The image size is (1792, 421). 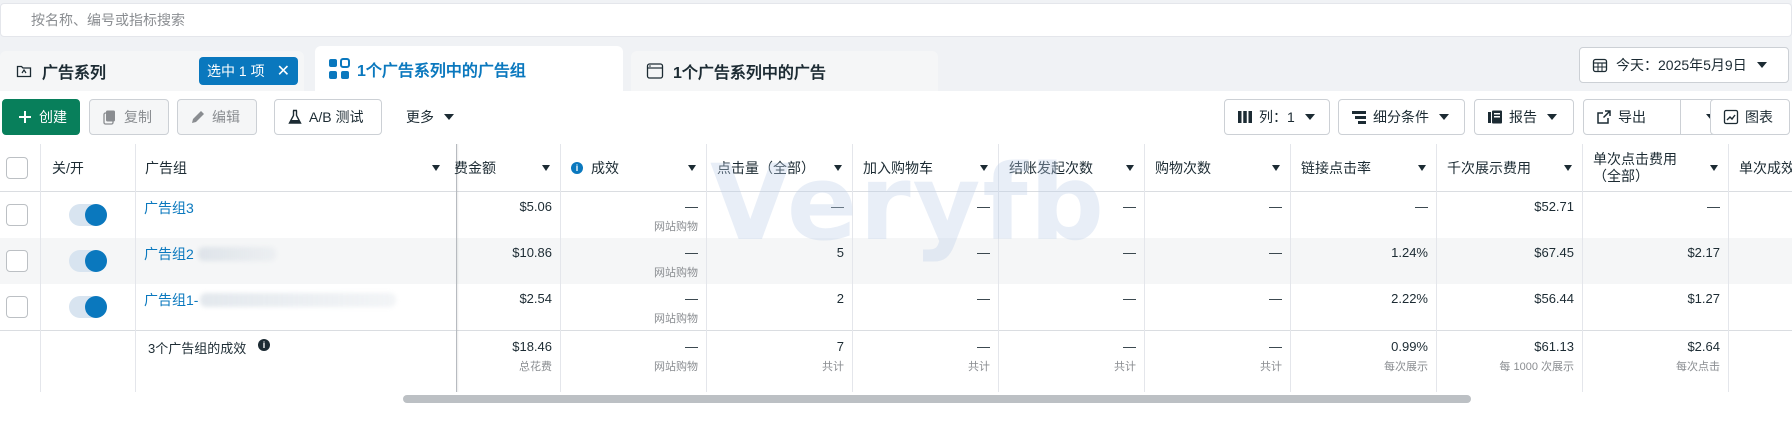 What do you see at coordinates (1277, 117) in the screenshot?
I see `columns-button: 列：1` at bounding box center [1277, 117].